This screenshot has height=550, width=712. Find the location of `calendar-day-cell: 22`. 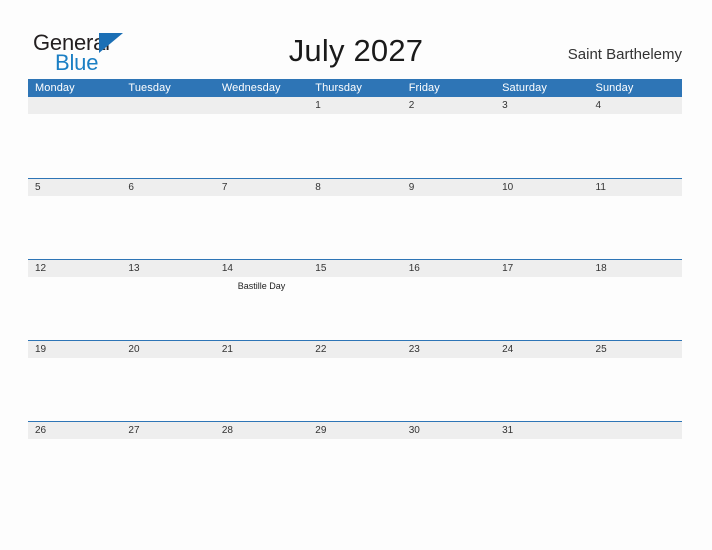

calendar-day-cell: 22 is located at coordinates (355, 380).